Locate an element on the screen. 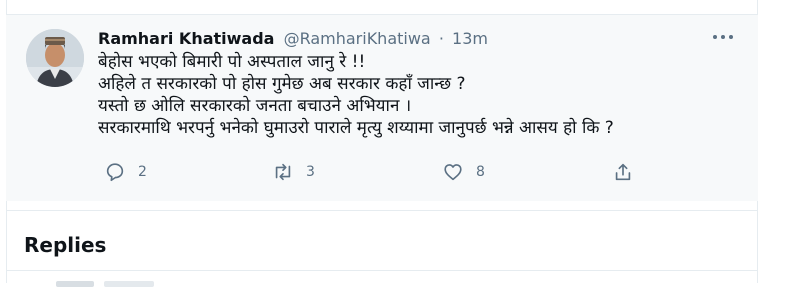  tweet-line: बेहोस भएको बिमारी पो अस्पताल जानु रे !! is located at coordinates (232, 62).